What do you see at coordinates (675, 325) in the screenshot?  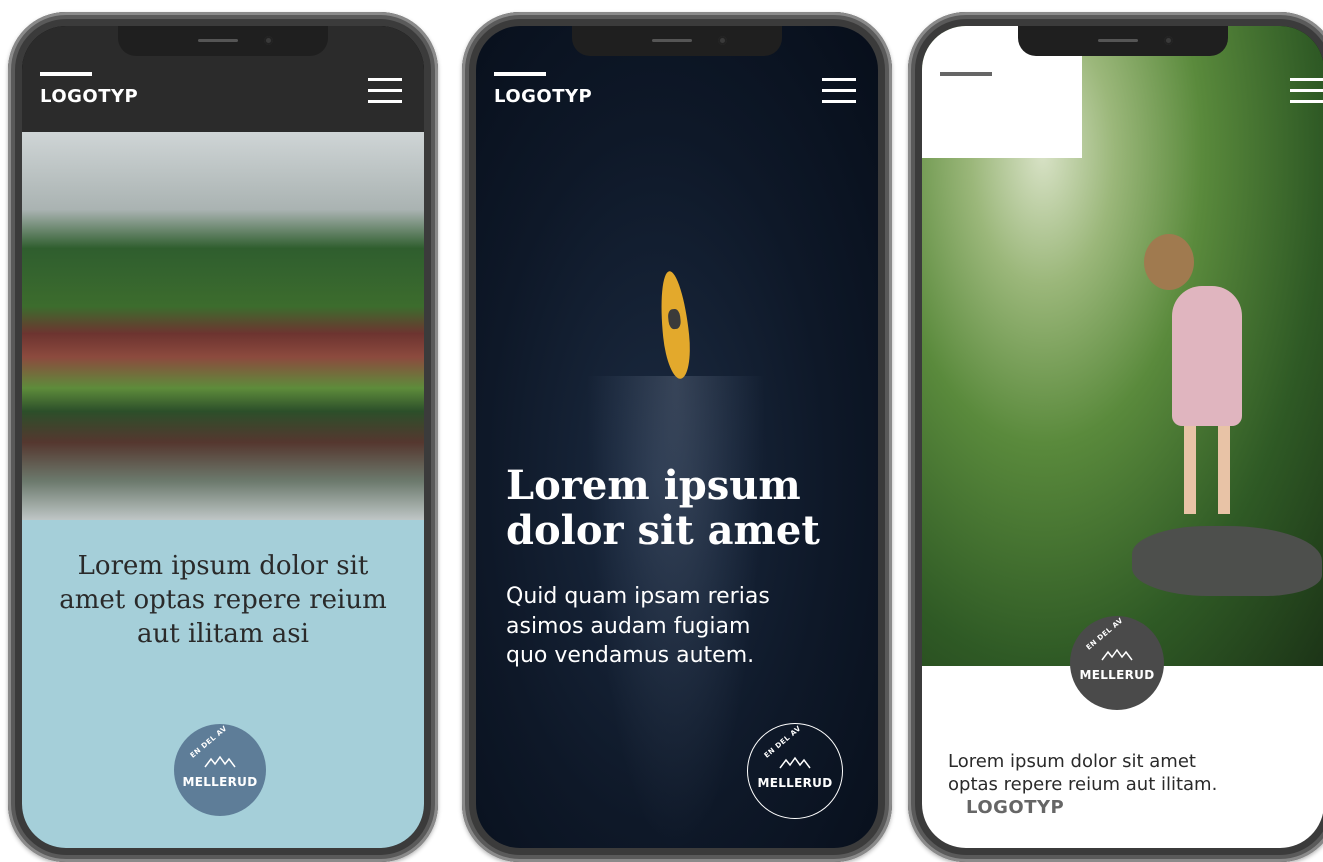 I see `kayak-image` at bounding box center [675, 325].